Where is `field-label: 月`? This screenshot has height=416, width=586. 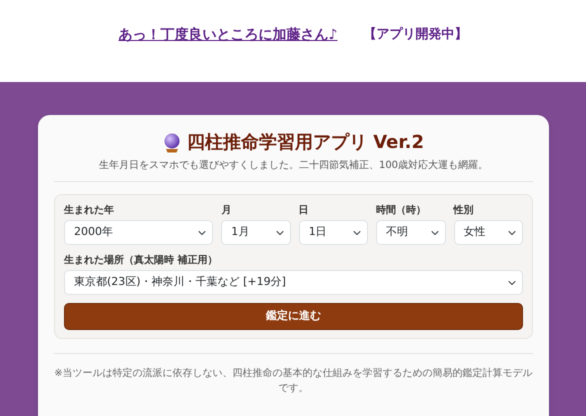
field-label: 月 is located at coordinates (226, 211).